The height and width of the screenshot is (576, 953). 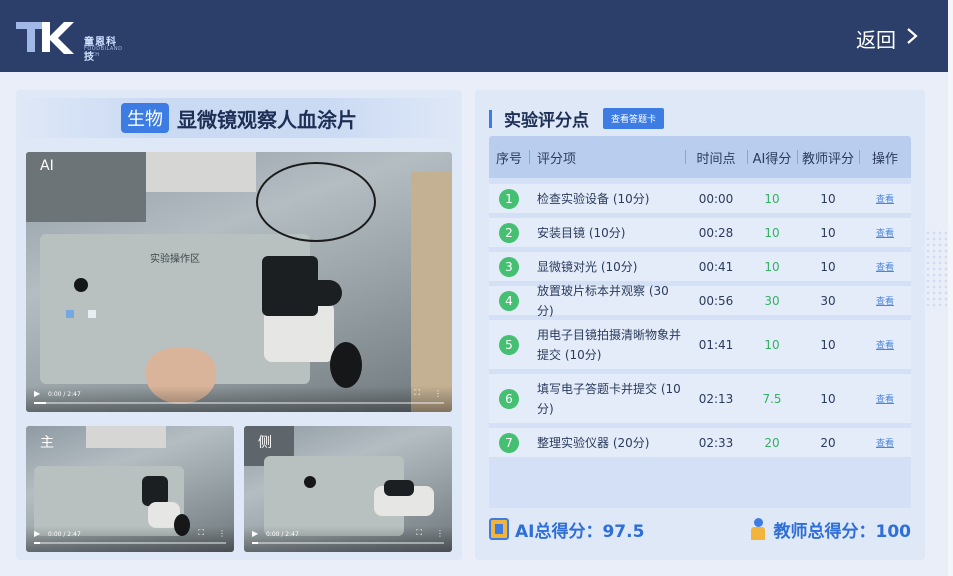 I want to click on table-row: 4 放置玻片标本并观察 (30分) 00:56 30 30 查看, so click(x=700, y=301).